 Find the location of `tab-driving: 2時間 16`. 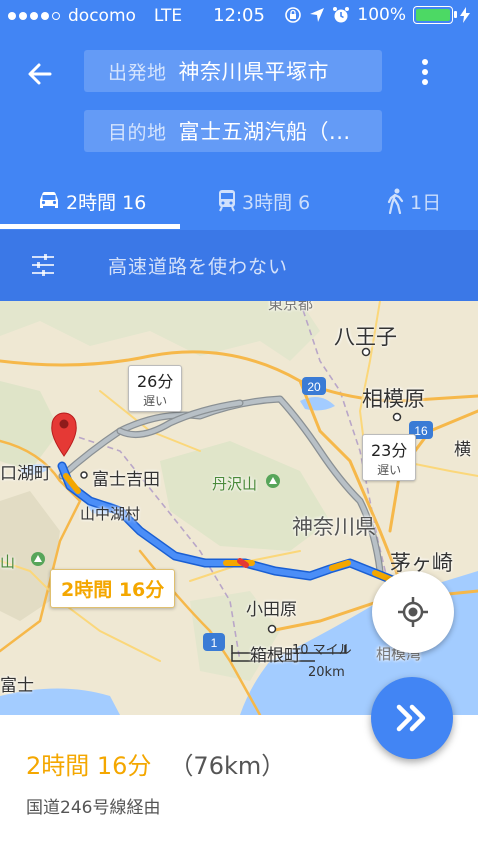

tab-driving: 2時間 16 is located at coordinates (91, 201).